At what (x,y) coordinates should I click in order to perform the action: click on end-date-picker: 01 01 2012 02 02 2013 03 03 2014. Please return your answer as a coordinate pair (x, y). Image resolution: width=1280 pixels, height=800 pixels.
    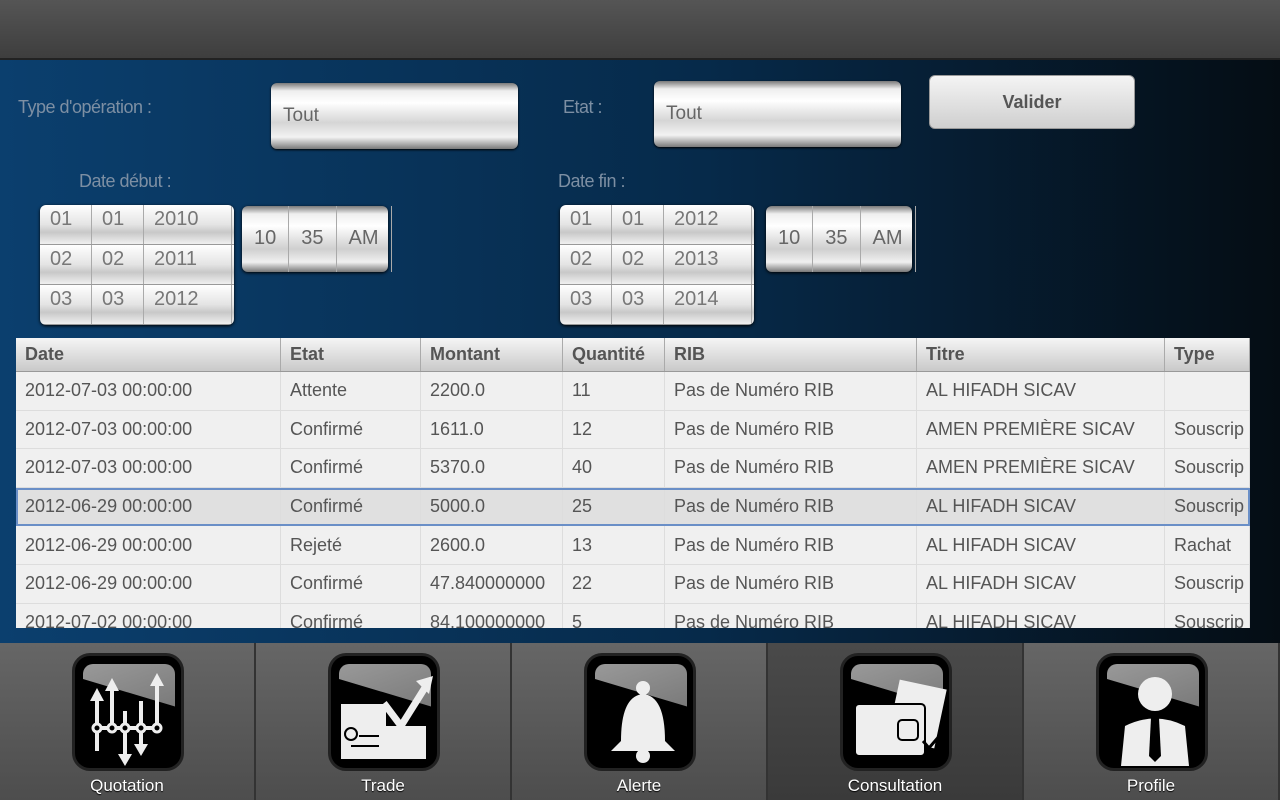
    Looking at the image, I should click on (657, 265).